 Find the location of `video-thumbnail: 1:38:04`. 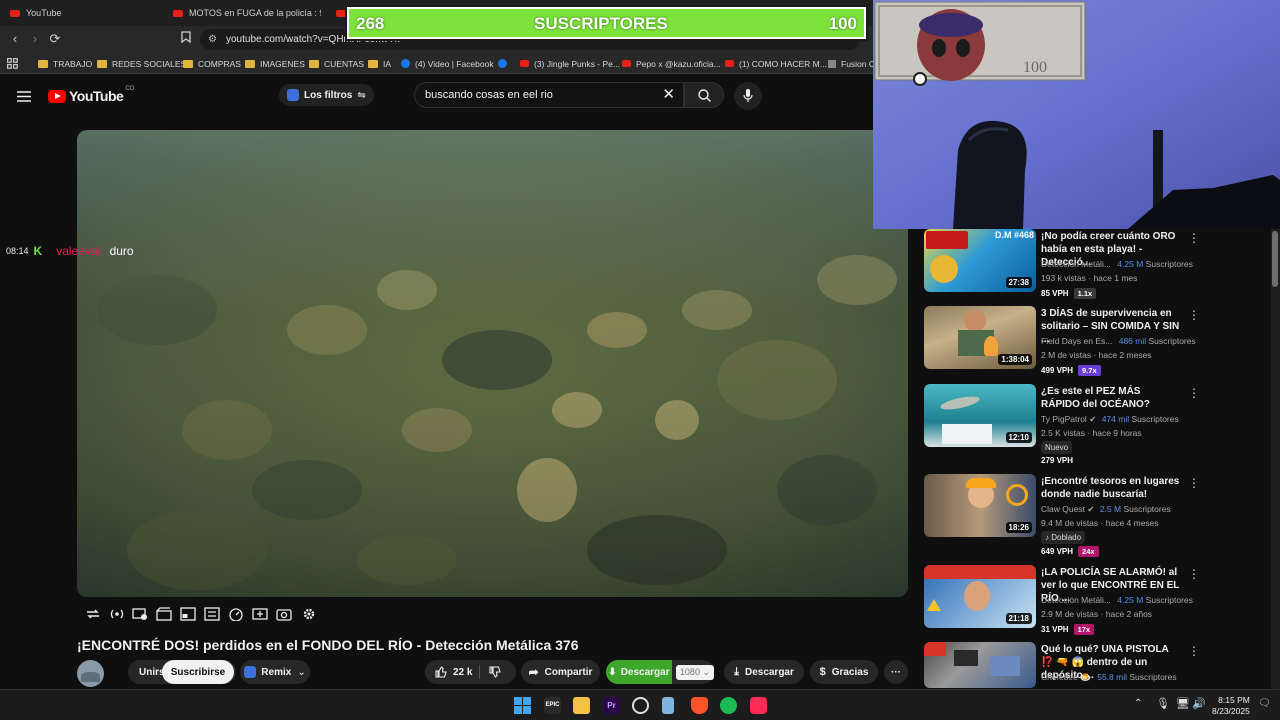

video-thumbnail: 1:38:04 is located at coordinates (980, 337).